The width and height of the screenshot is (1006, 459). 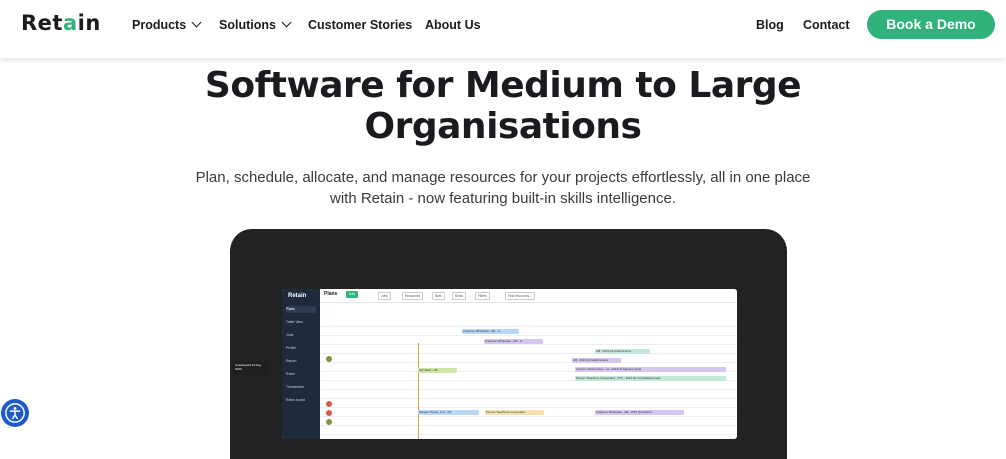 What do you see at coordinates (528, 430) in the screenshot?
I see `schedule-row` at bounding box center [528, 430].